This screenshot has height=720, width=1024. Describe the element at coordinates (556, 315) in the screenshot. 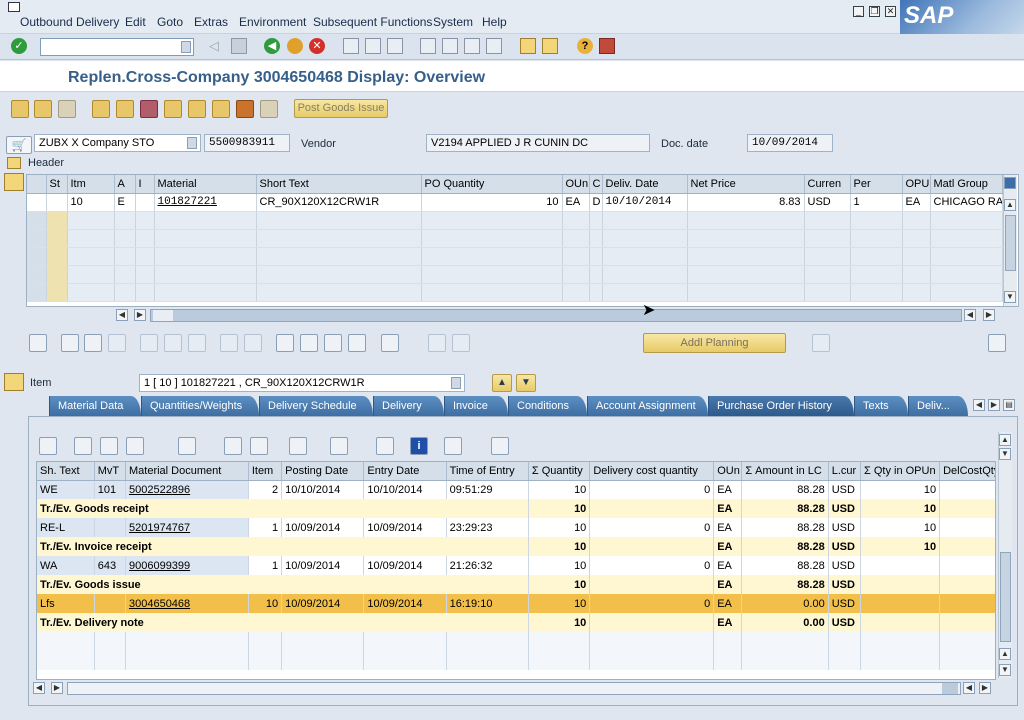

I see `items-horizontal-track` at that location.